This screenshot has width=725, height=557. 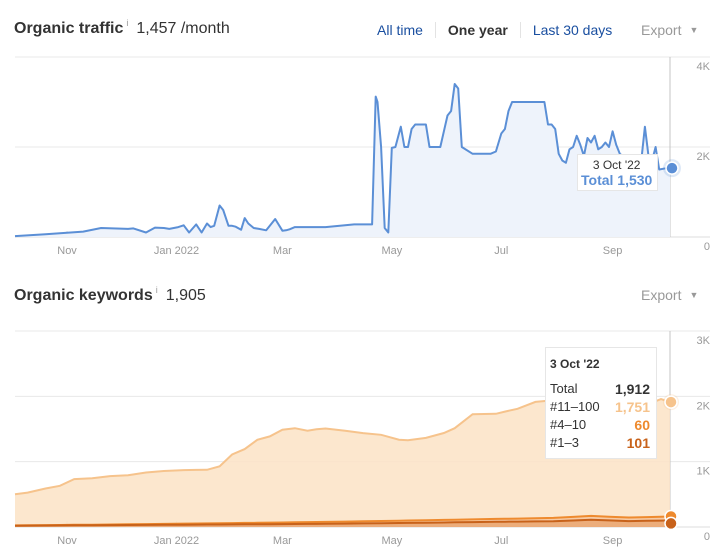 What do you see at coordinates (600, 389) in the screenshot?
I see `tooltip-row-total: Total 1,912` at bounding box center [600, 389].